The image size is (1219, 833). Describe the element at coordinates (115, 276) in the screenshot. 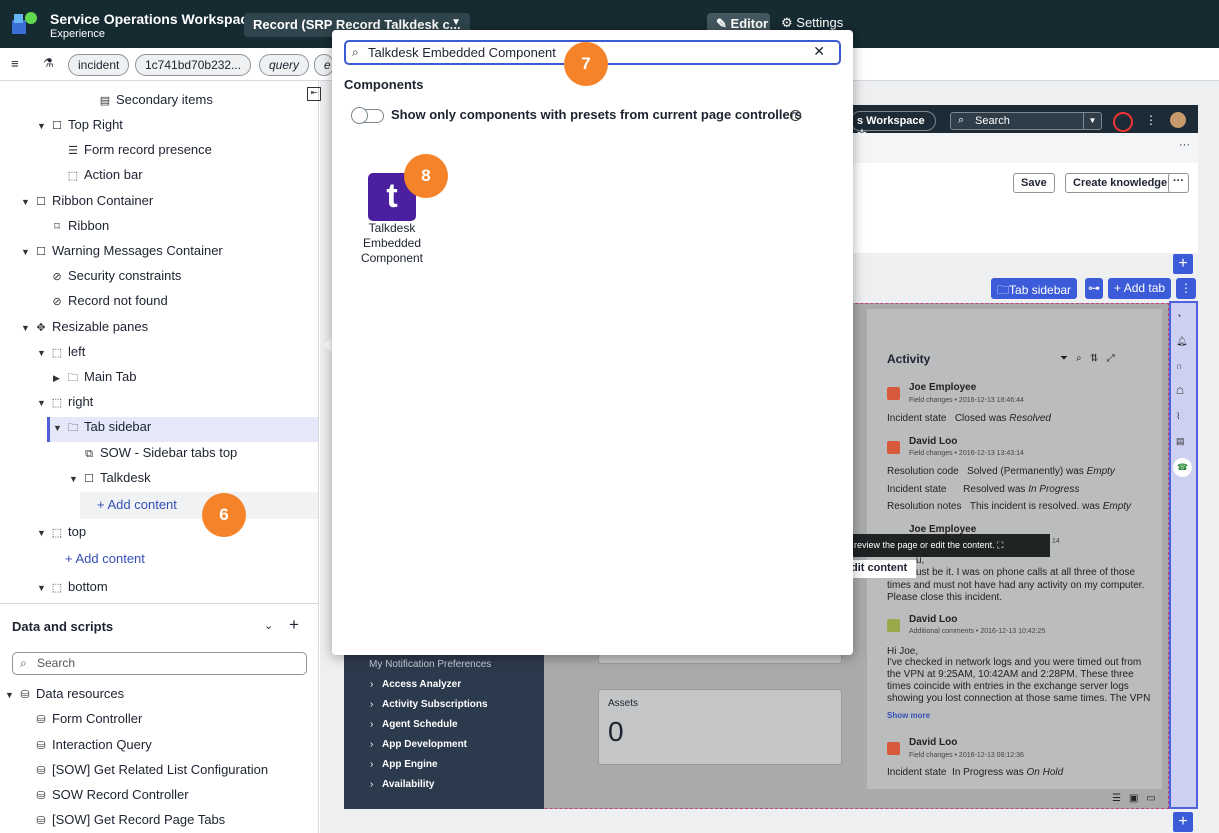

I see `tree-item-security-constraints: ⊘ Security constraints` at that location.